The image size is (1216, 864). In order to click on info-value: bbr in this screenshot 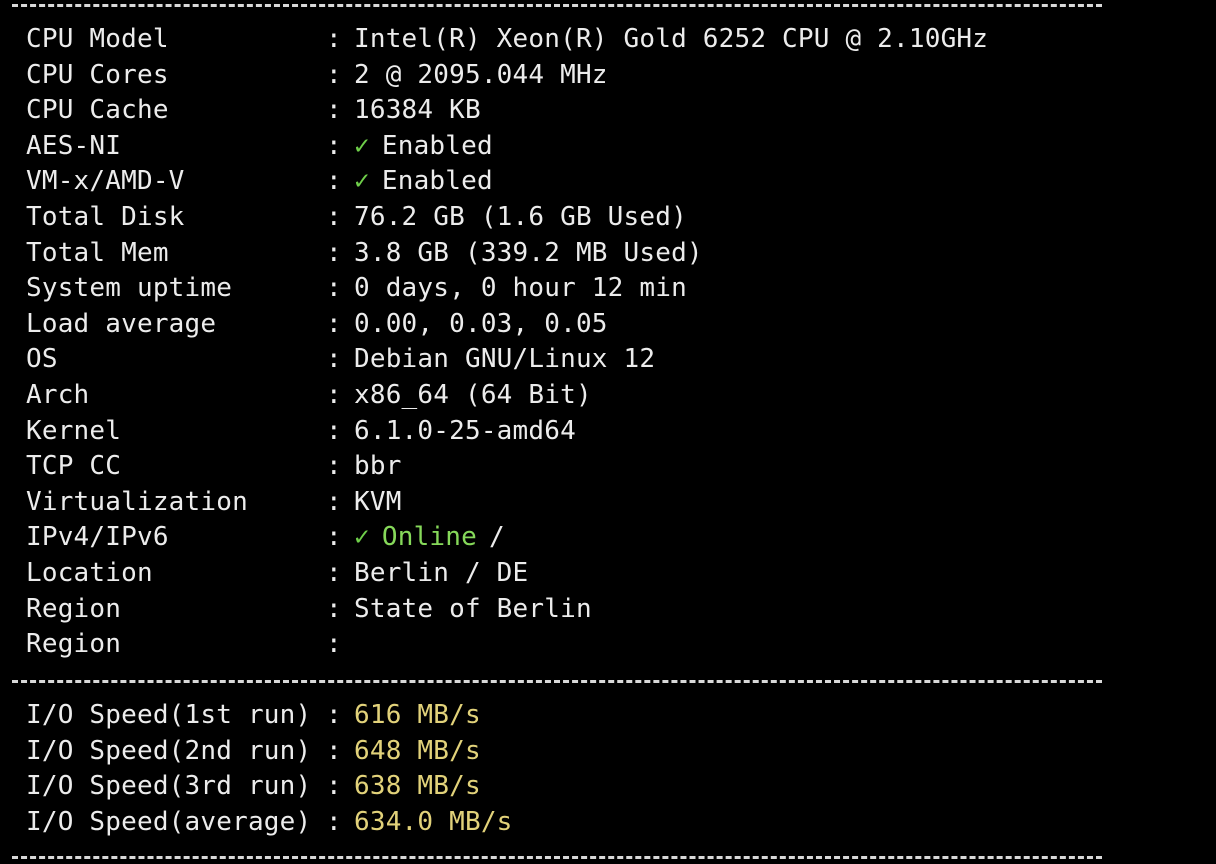, I will do `click(378, 466)`.